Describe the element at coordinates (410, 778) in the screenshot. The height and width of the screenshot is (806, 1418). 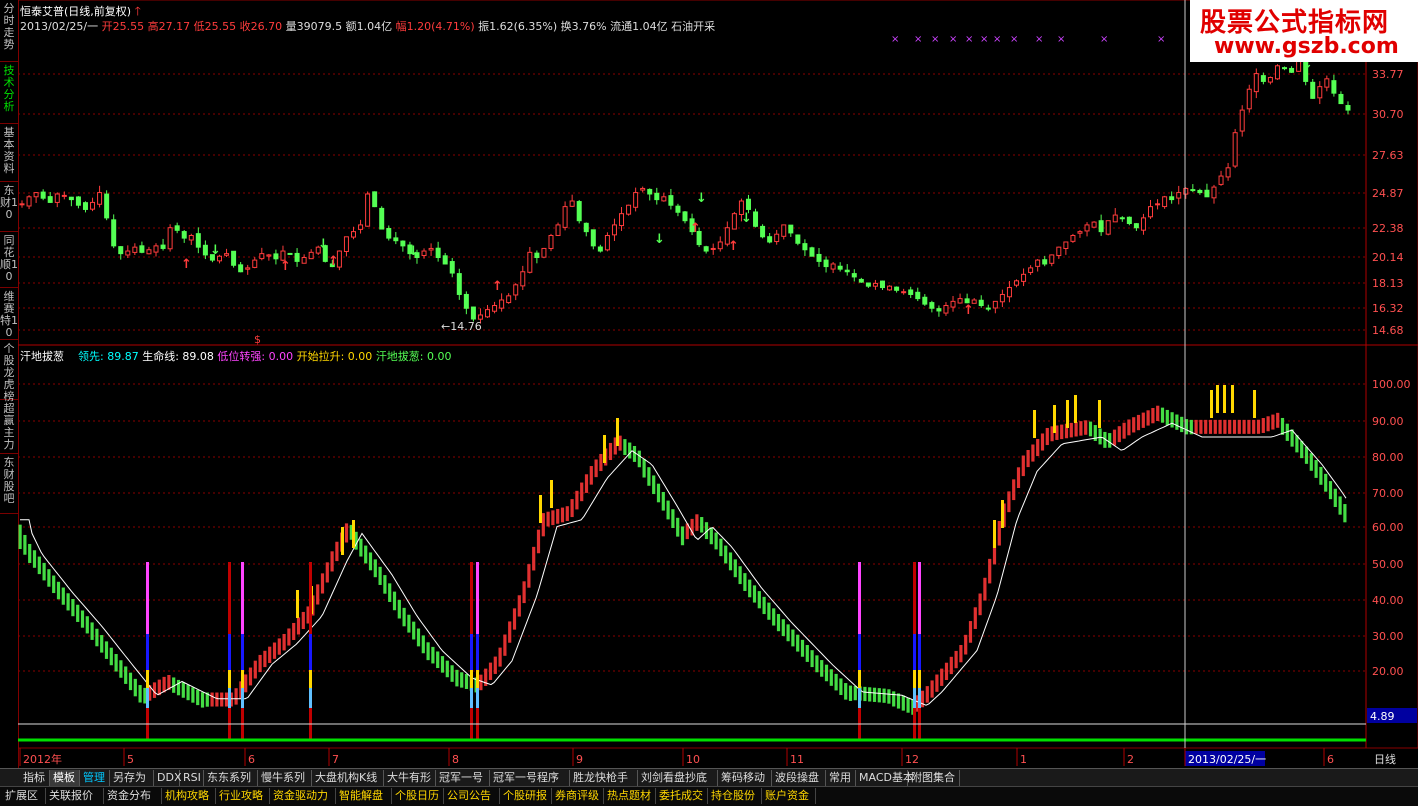
I see `indicator-tab-9: 大牛有形` at that location.